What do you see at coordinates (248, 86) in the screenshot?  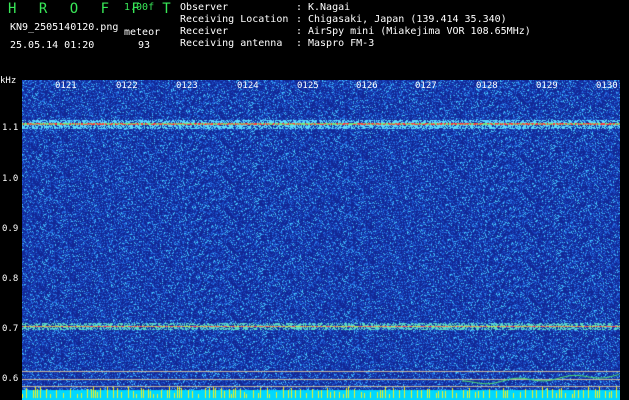 I see `x-tick-label: 0124` at bounding box center [248, 86].